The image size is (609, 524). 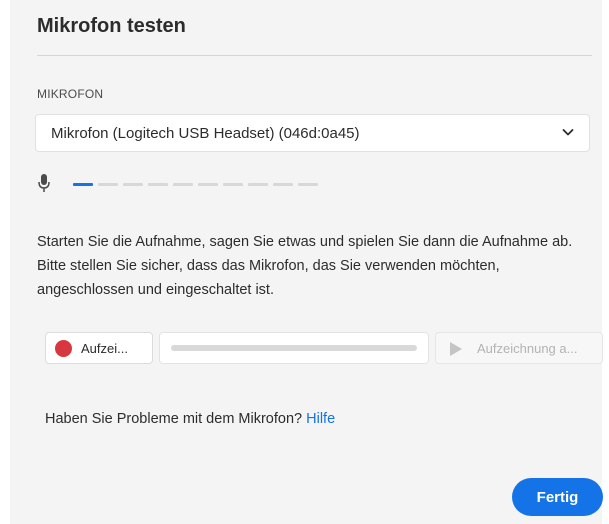 What do you see at coordinates (70, 94) in the screenshot?
I see `microphone-section-label: MIKROFON` at bounding box center [70, 94].